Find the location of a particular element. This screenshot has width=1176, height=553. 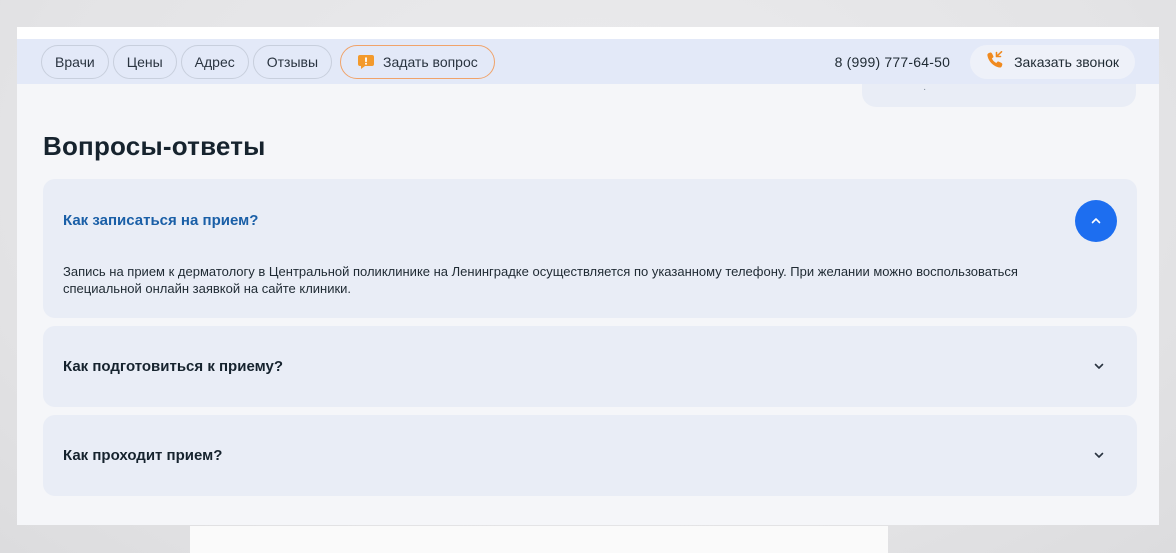

request-call-button: Заказать звонок is located at coordinates (1052, 61).